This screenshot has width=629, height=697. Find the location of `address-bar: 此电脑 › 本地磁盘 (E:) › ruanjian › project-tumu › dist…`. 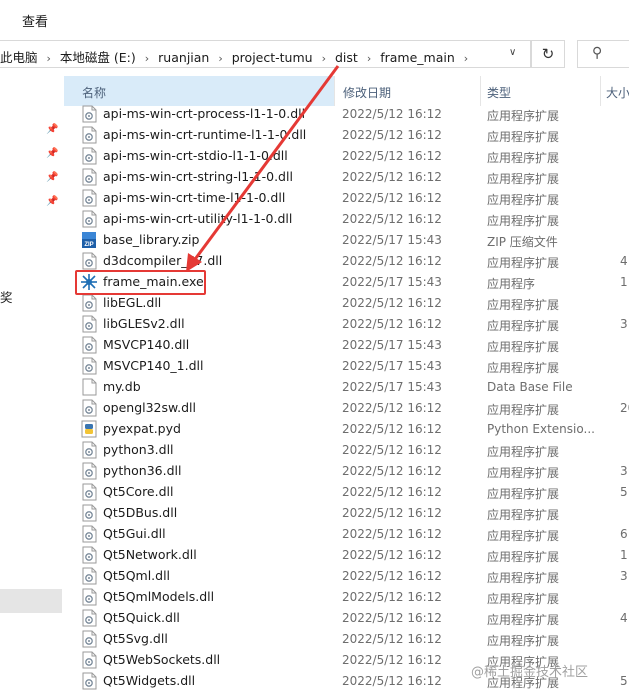

address-bar: 此电脑 › 本地磁盘 (E:) › ruanjian › project-tumu › dist… is located at coordinates (265, 54).